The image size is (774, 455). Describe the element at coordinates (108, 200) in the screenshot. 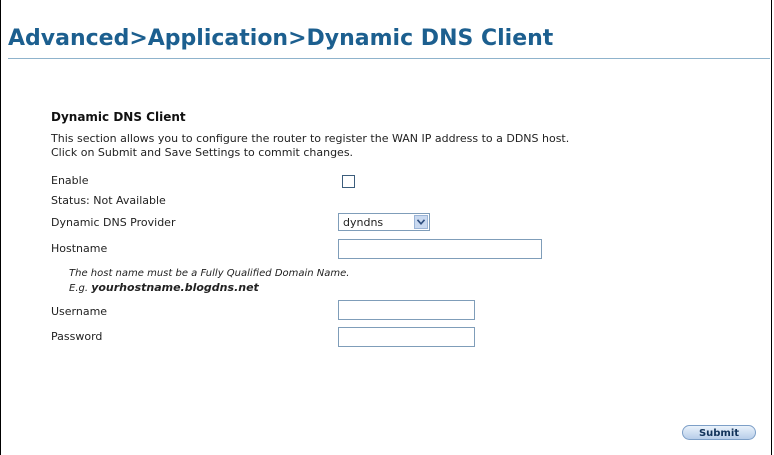

I see `status-text: Status: Not Available` at that location.